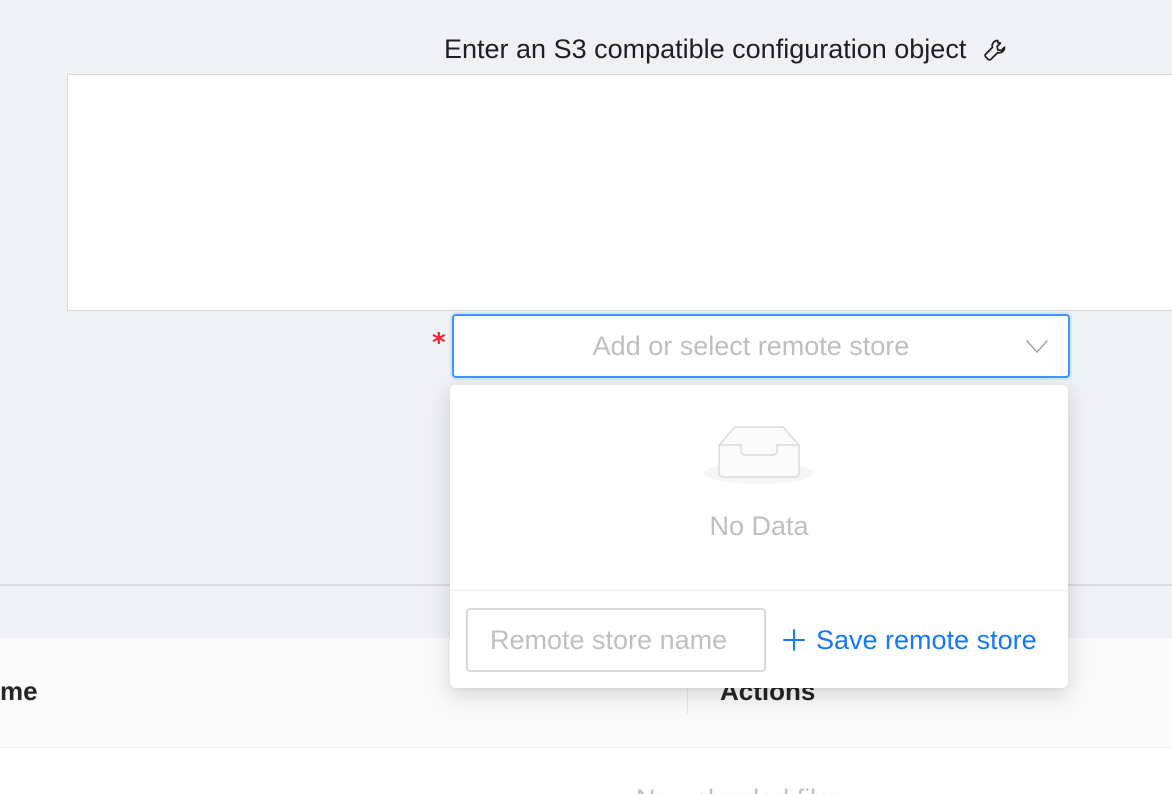  Describe the element at coordinates (1037, 349) in the screenshot. I see `chevron-down-icon` at that location.